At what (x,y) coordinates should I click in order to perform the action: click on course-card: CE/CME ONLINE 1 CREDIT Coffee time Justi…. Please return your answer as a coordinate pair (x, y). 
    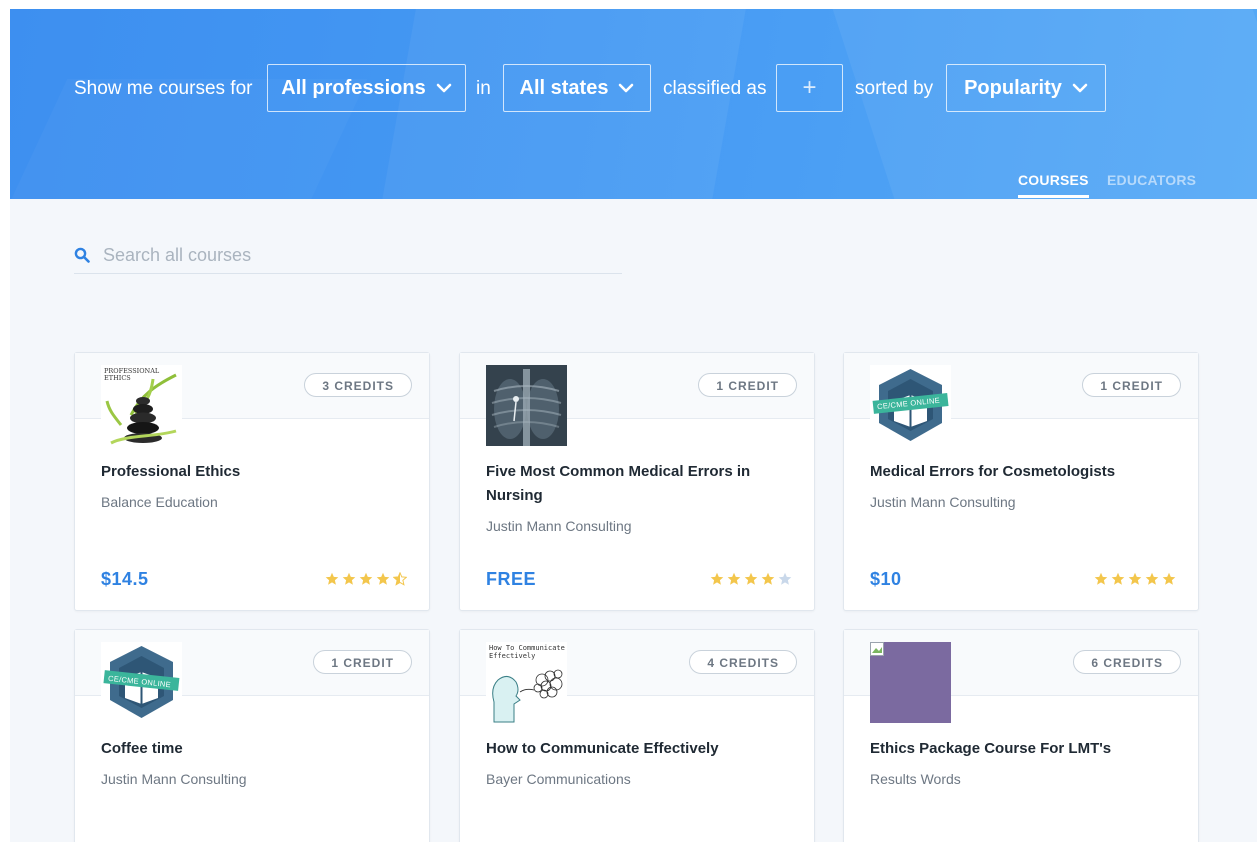
    Looking at the image, I should click on (252, 735).